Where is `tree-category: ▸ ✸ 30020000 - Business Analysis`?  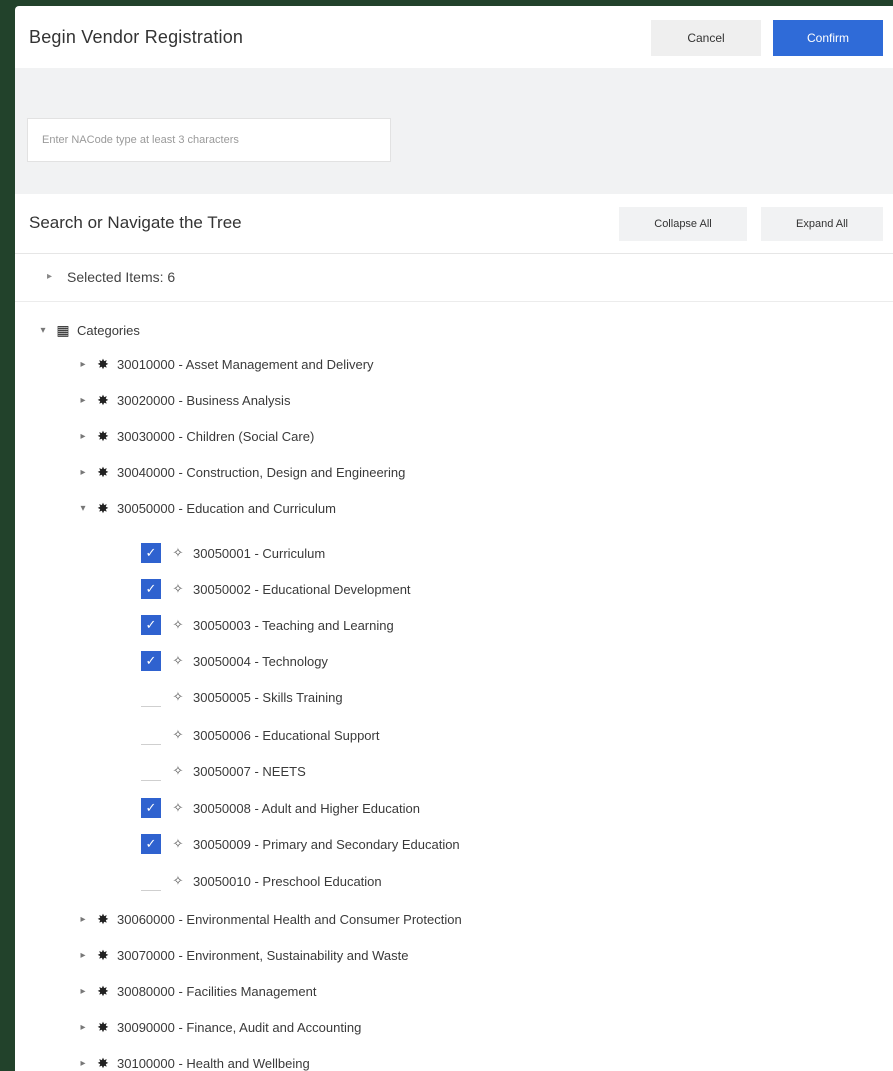
tree-category: ▸ ✸ 30020000 - Business Analysis is located at coordinates (183, 400).